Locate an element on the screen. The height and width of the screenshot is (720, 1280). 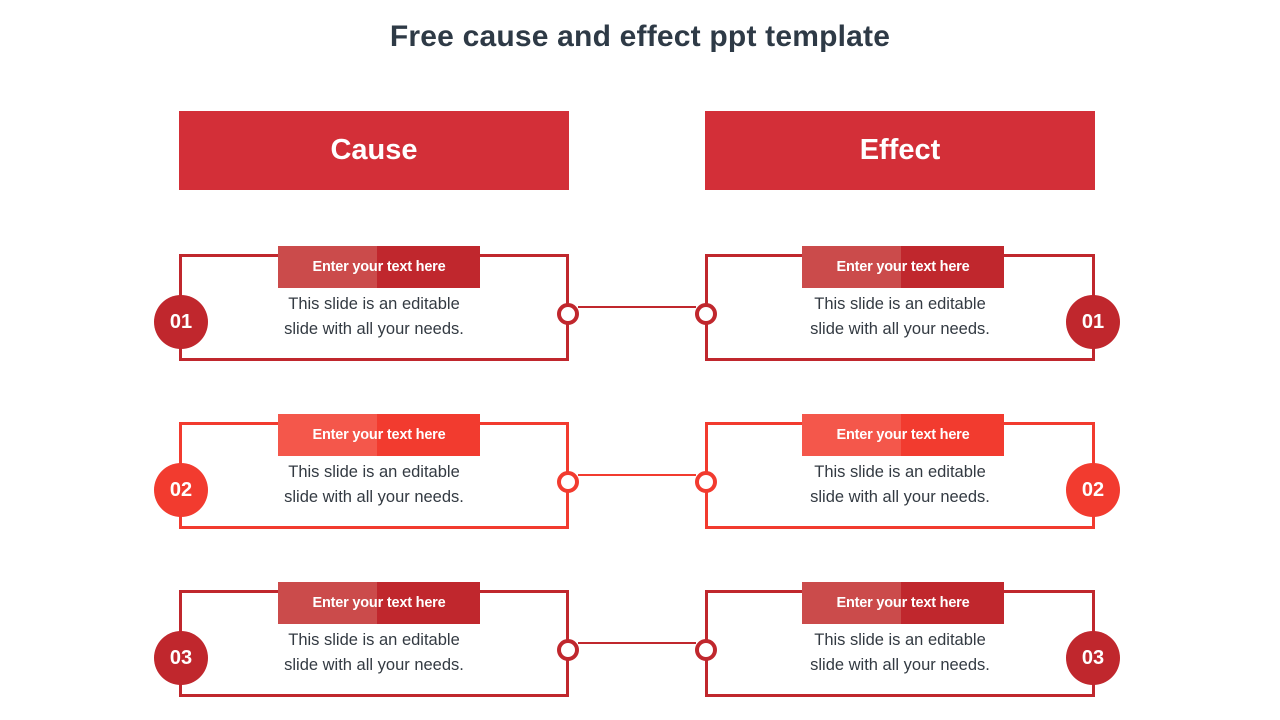
column-header-cause: Cause is located at coordinates (374, 150).